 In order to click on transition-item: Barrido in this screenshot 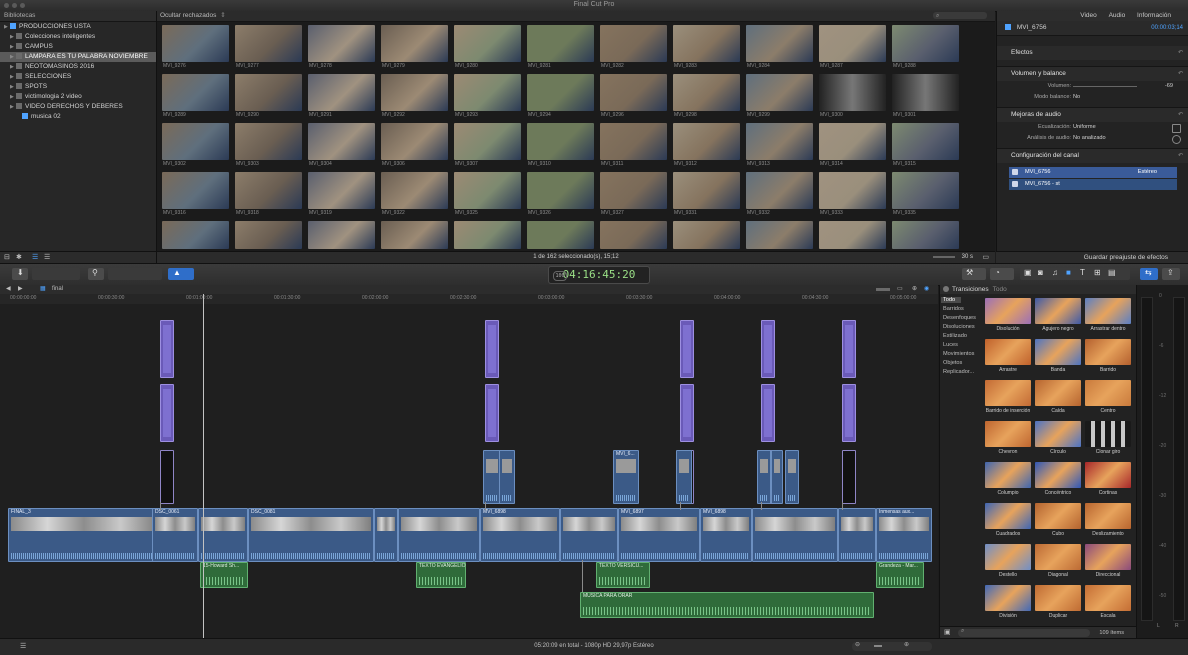, I will do `click(1108, 359)`.